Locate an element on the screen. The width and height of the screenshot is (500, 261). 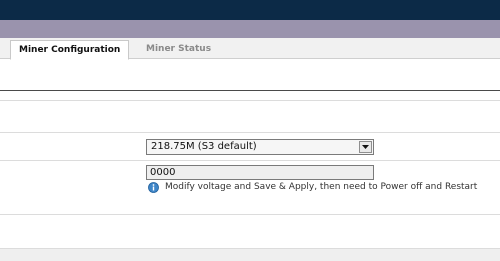
frequency-select: 218.75M (S3 default) is located at coordinates (260, 147).